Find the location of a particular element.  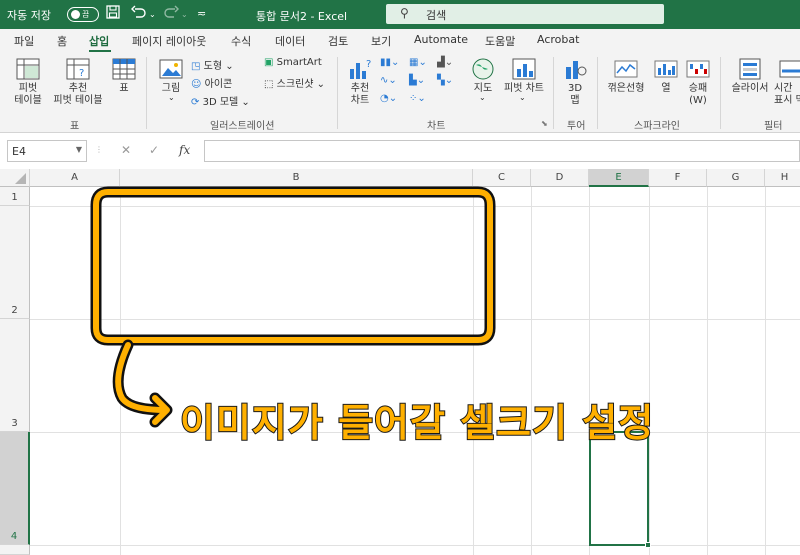

annotation-arrow is located at coordinates (142, 383).